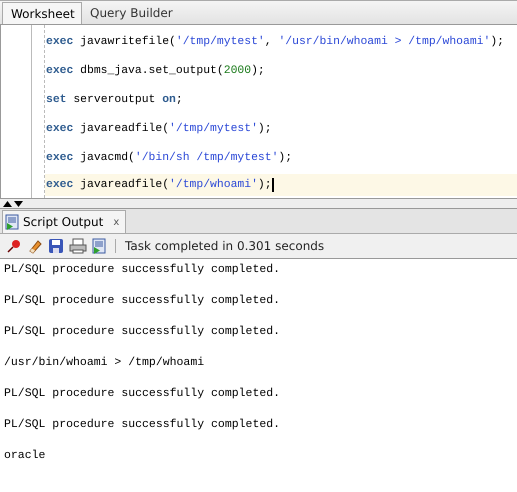 The height and width of the screenshot is (492, 517). Describe the element at coordinates (105, 363) in the screenshot. I see `output-line: /usr/bin/whoami > /tmp/whoami` at that location.